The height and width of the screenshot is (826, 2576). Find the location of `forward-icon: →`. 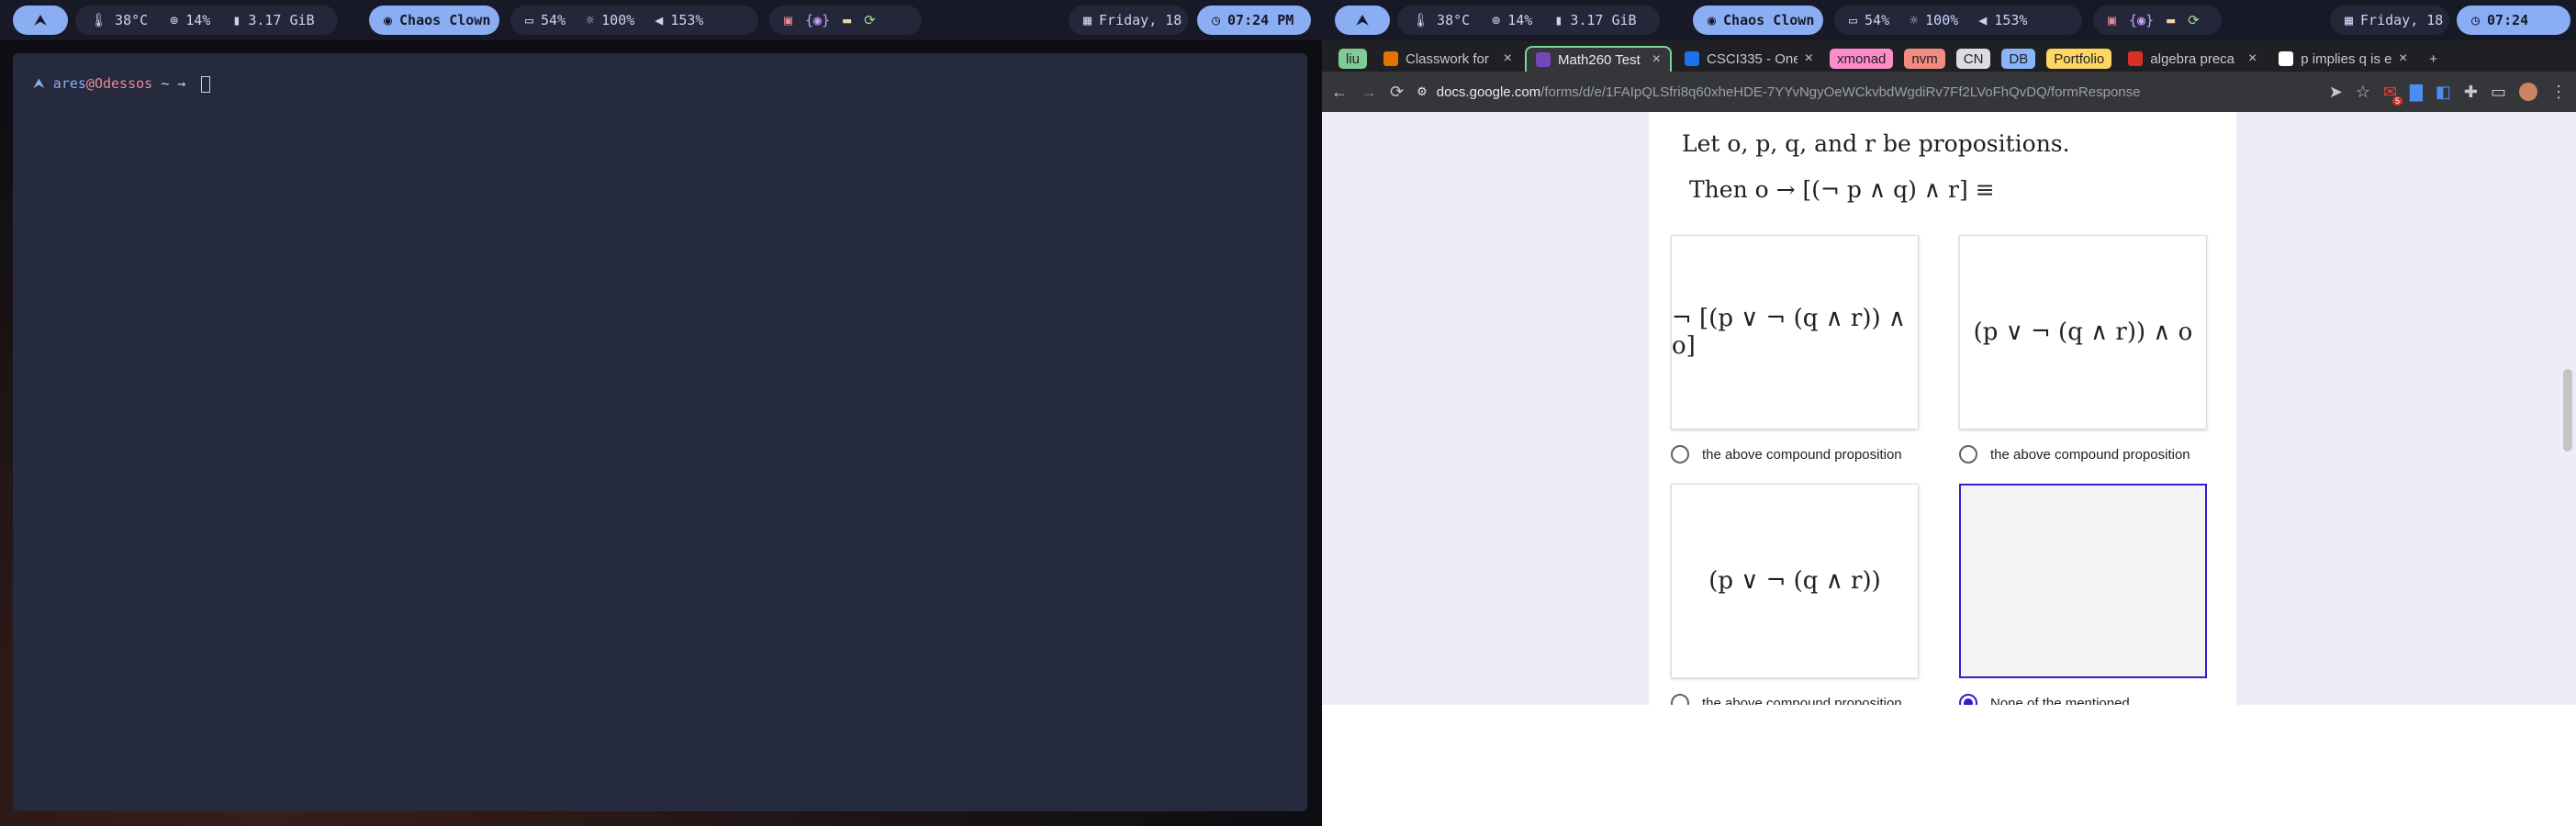

forward-icon: → is located at coordinates (1369, 92).